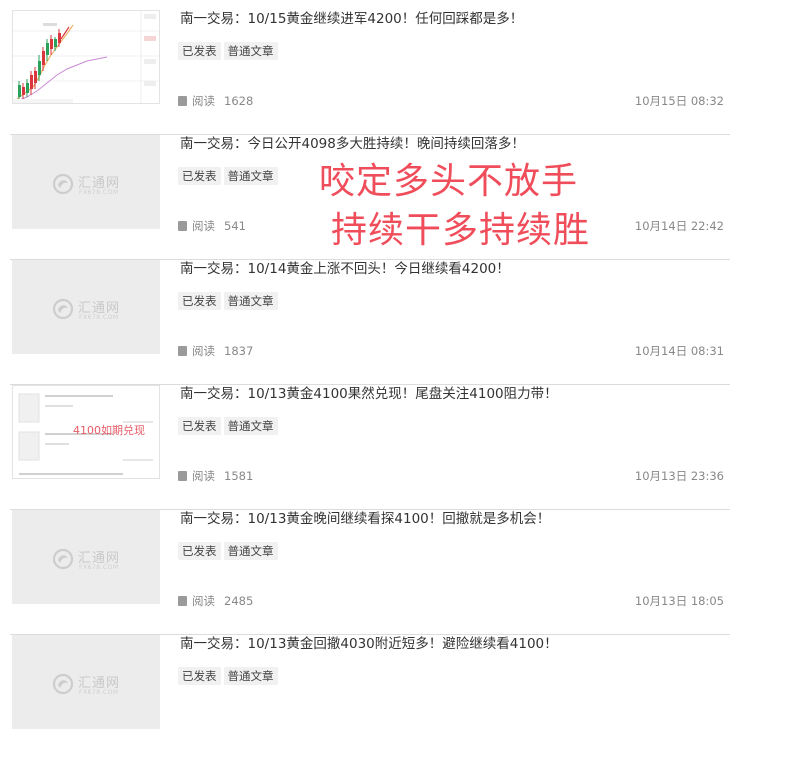  What do you see at coordinates (215, 476) in the screenshot?
I see `read-stats: 阅读 1581` at bounding box center [215, 476].